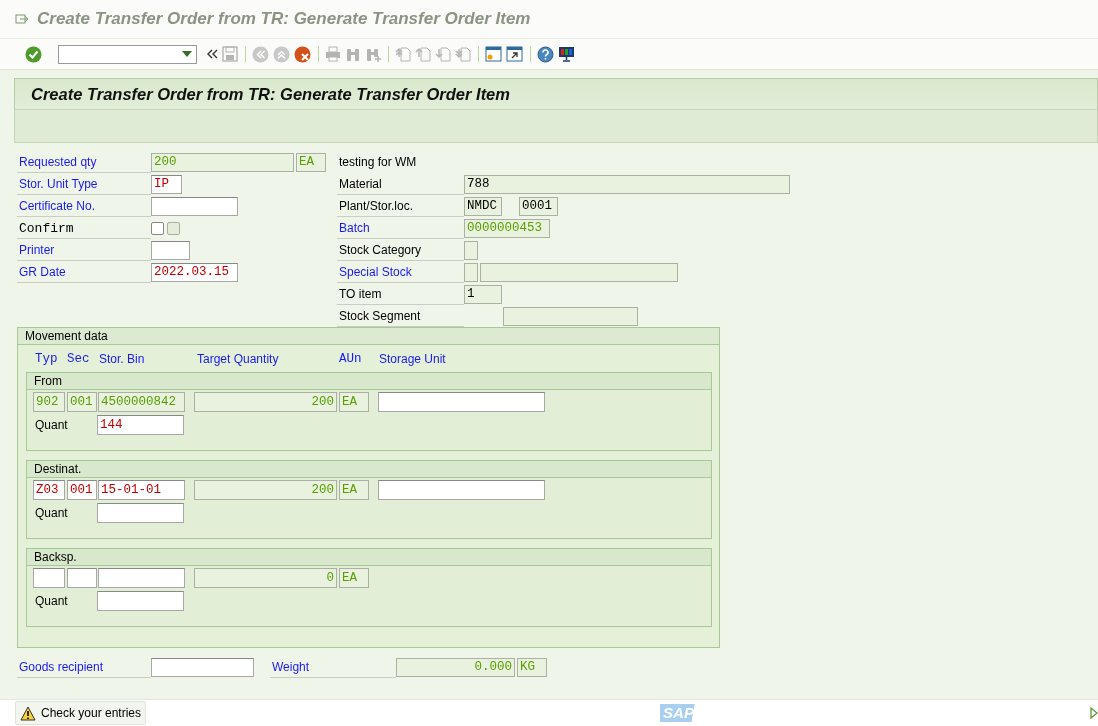  I want to click on input-field: Z03, so click(49, 490).